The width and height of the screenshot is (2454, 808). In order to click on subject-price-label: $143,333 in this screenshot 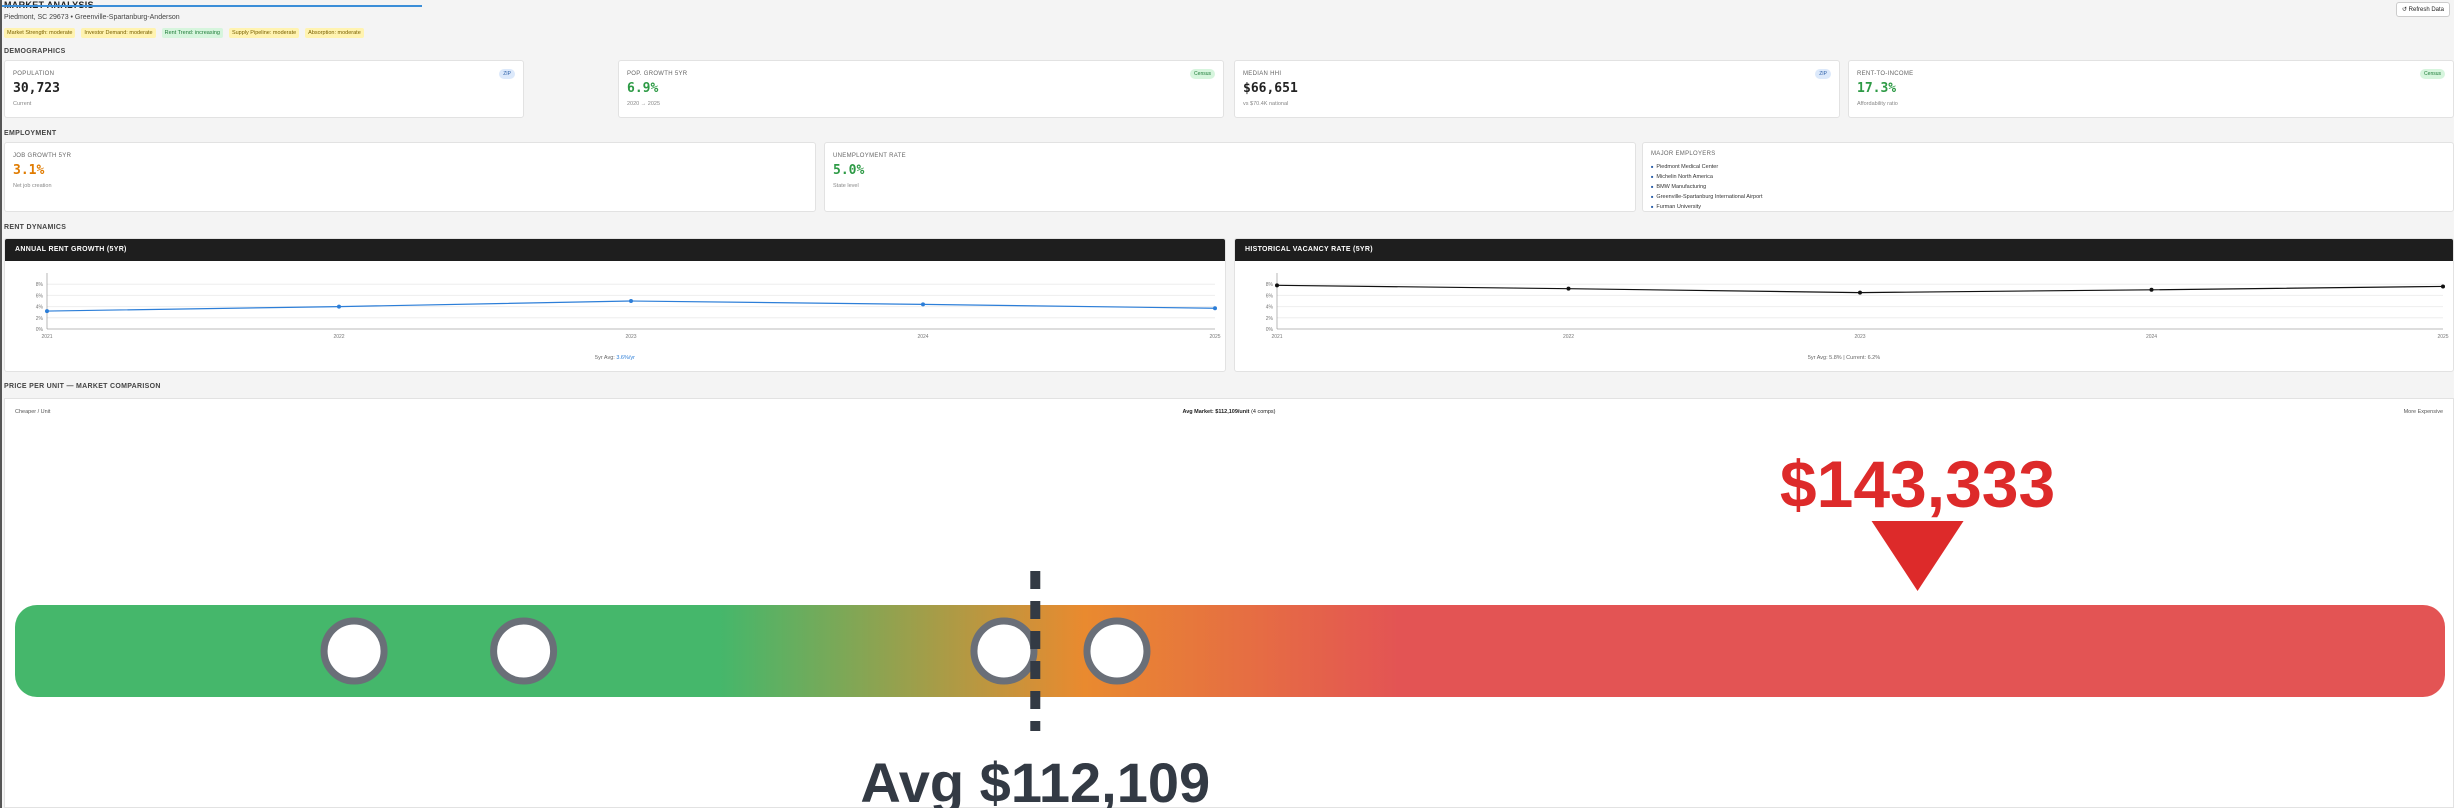, I will do `click(1917, 484)`.